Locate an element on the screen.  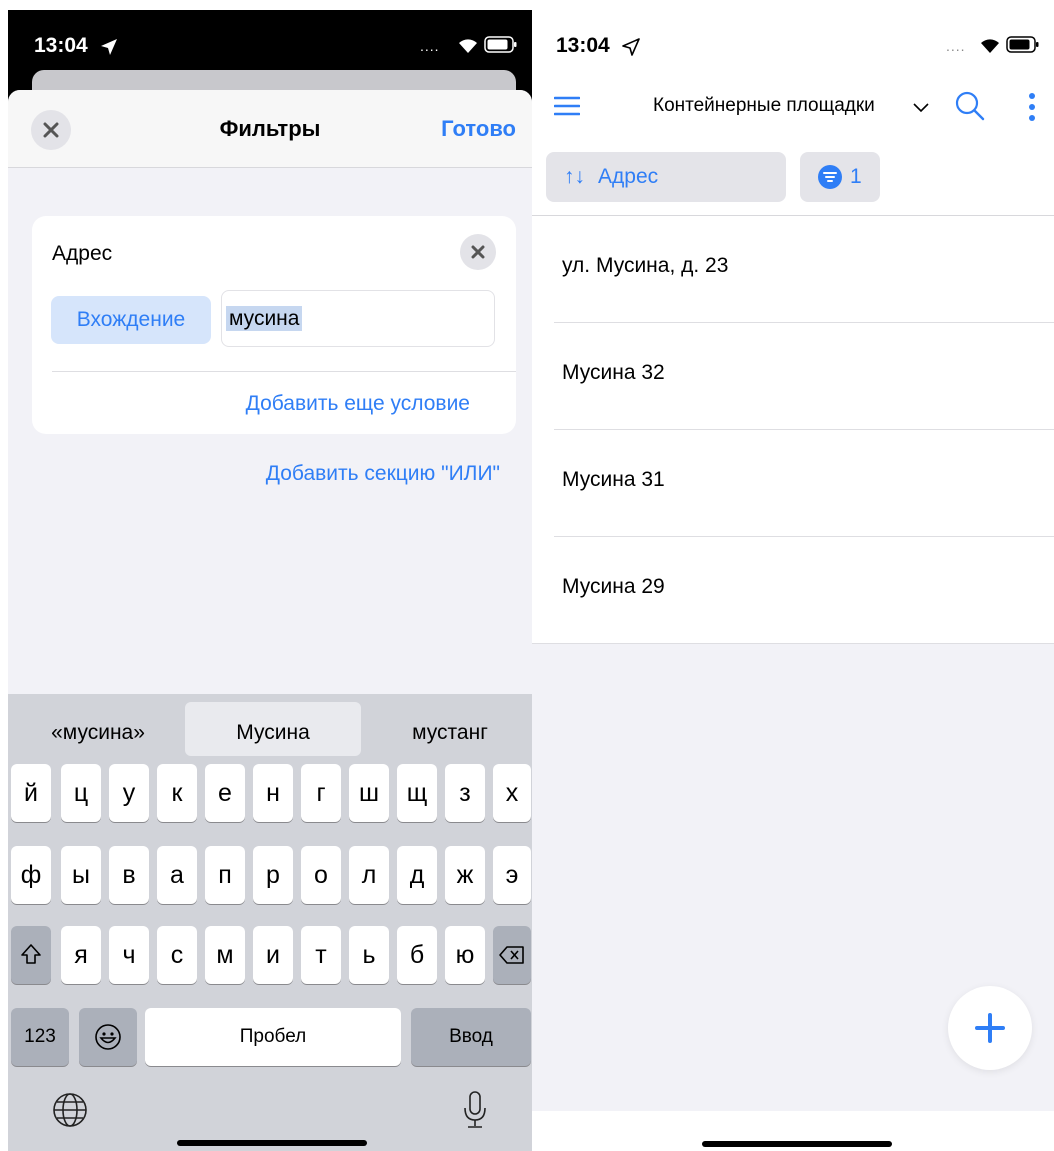
key-letter: ы is located at coordinates (81, 875).